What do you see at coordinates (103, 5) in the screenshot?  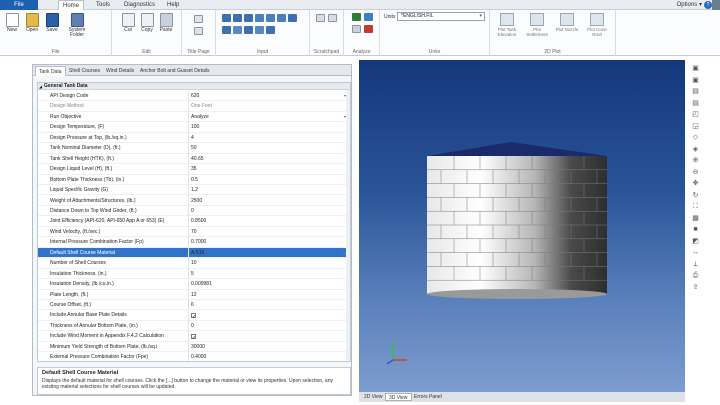 I see `tab-tools: Tools` at bounding box center [103, 5].